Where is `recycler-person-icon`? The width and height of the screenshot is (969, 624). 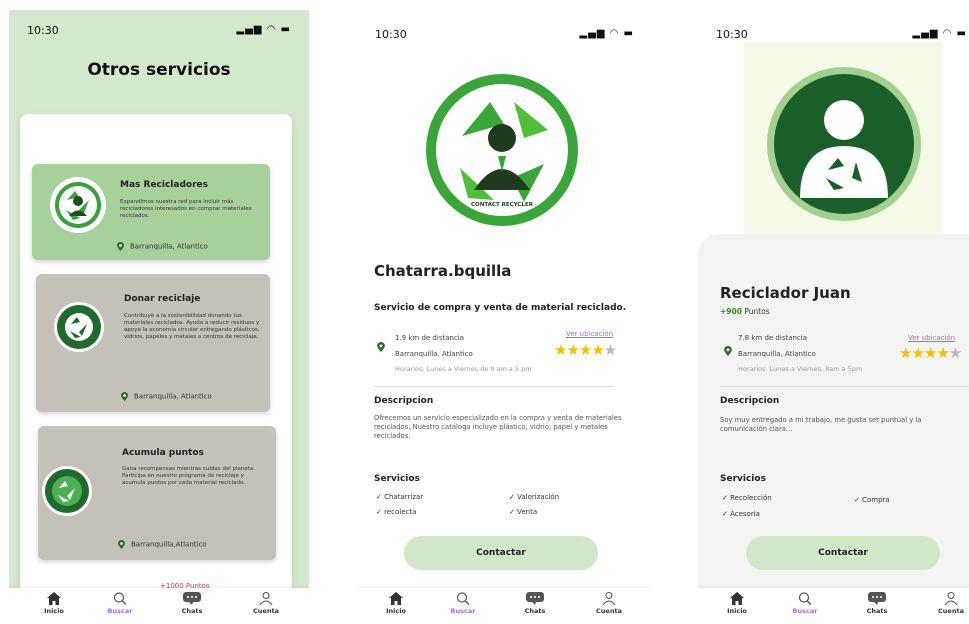
recycler-person-icon is located at coordinates (78, 205).